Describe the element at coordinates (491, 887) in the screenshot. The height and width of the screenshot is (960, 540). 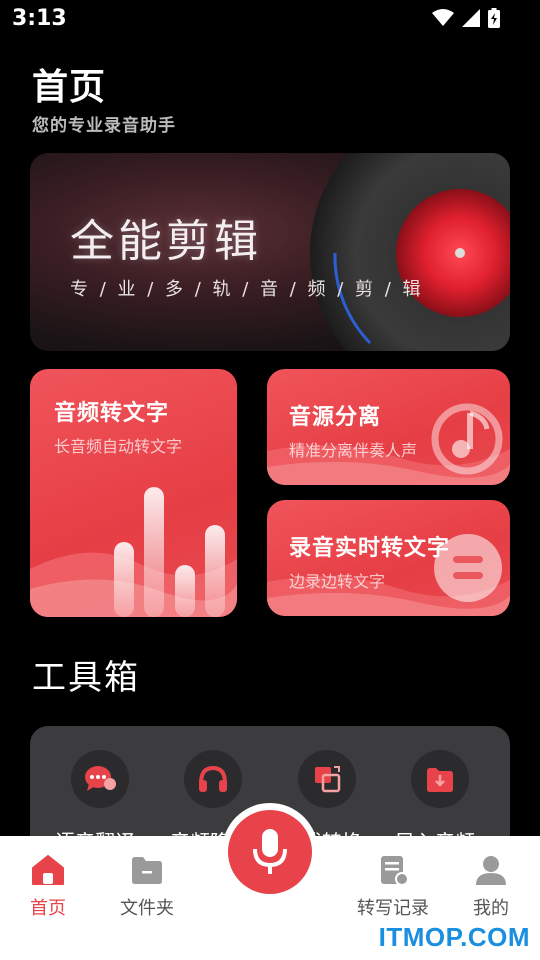
I see `nav-profile: 我的` at that location.